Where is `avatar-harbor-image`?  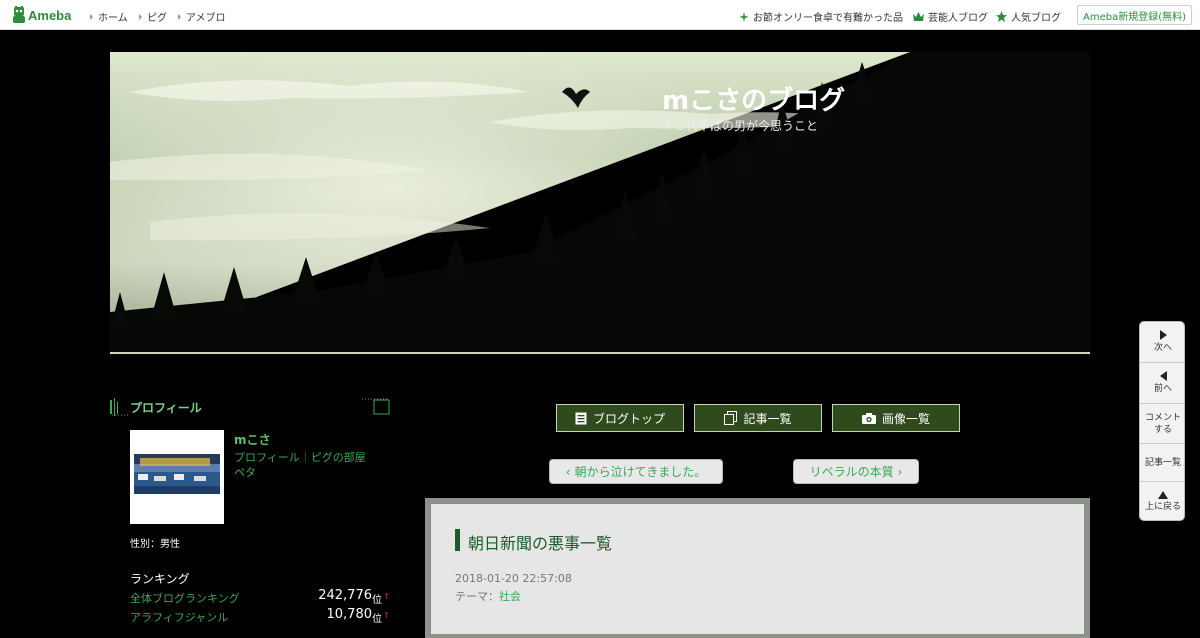
avatar-harbor-image is located at coordinates (177, 477).